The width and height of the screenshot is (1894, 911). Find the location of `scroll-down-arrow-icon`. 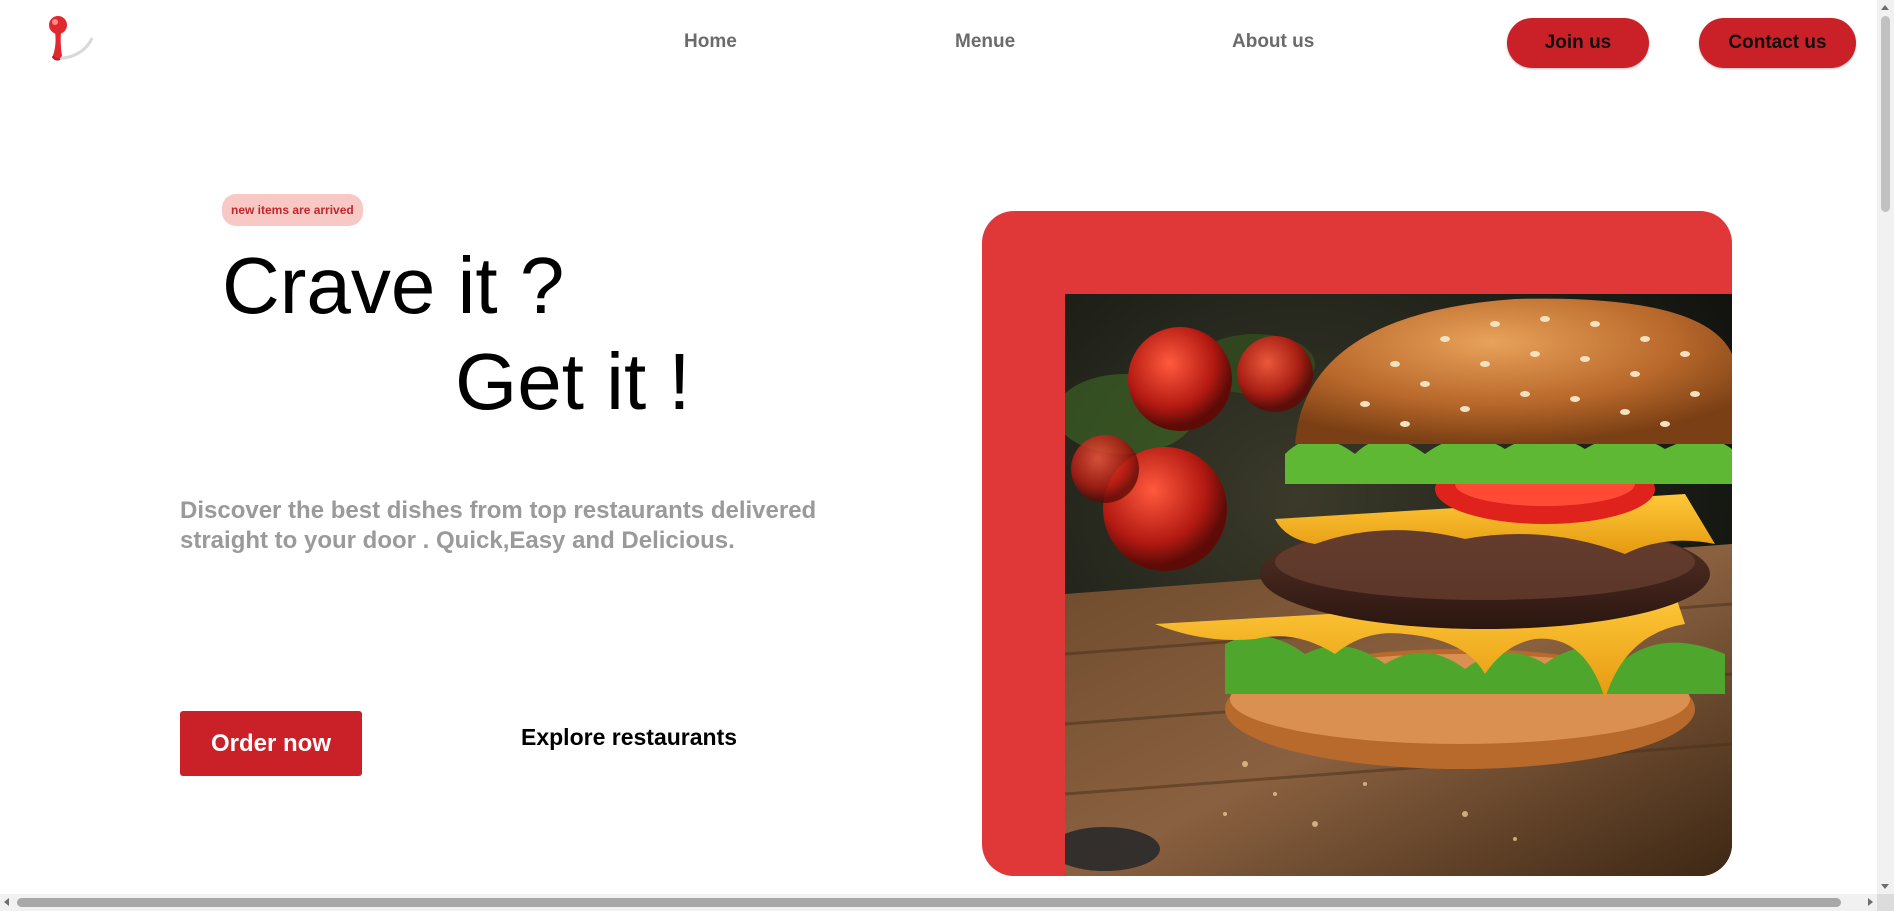

scroll-down-arrow-icon is located at coordinates (1885, 886).